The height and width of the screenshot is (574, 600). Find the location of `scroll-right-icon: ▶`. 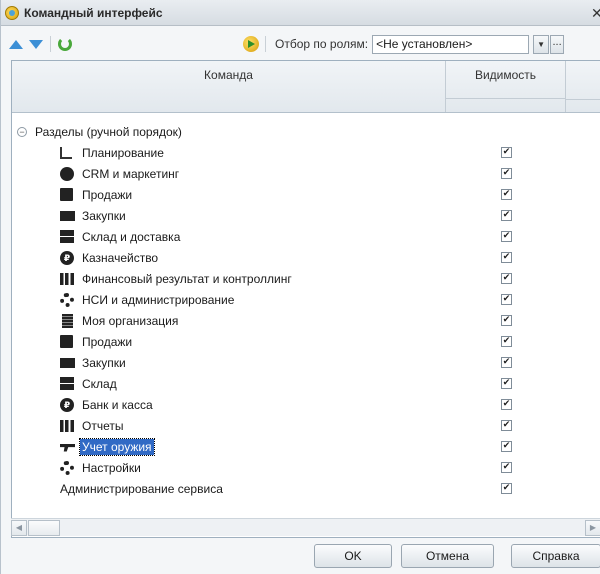

scroll-right-icon: ▶ is located at coordinates (592, 528).